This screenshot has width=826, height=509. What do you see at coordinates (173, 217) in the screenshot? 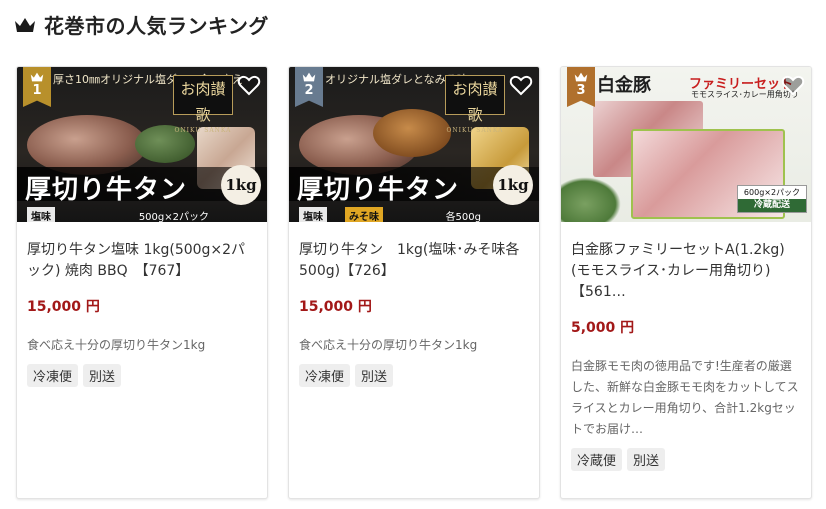
I see `pack-label: 500g×2パック` at bounding box center [173, 217].